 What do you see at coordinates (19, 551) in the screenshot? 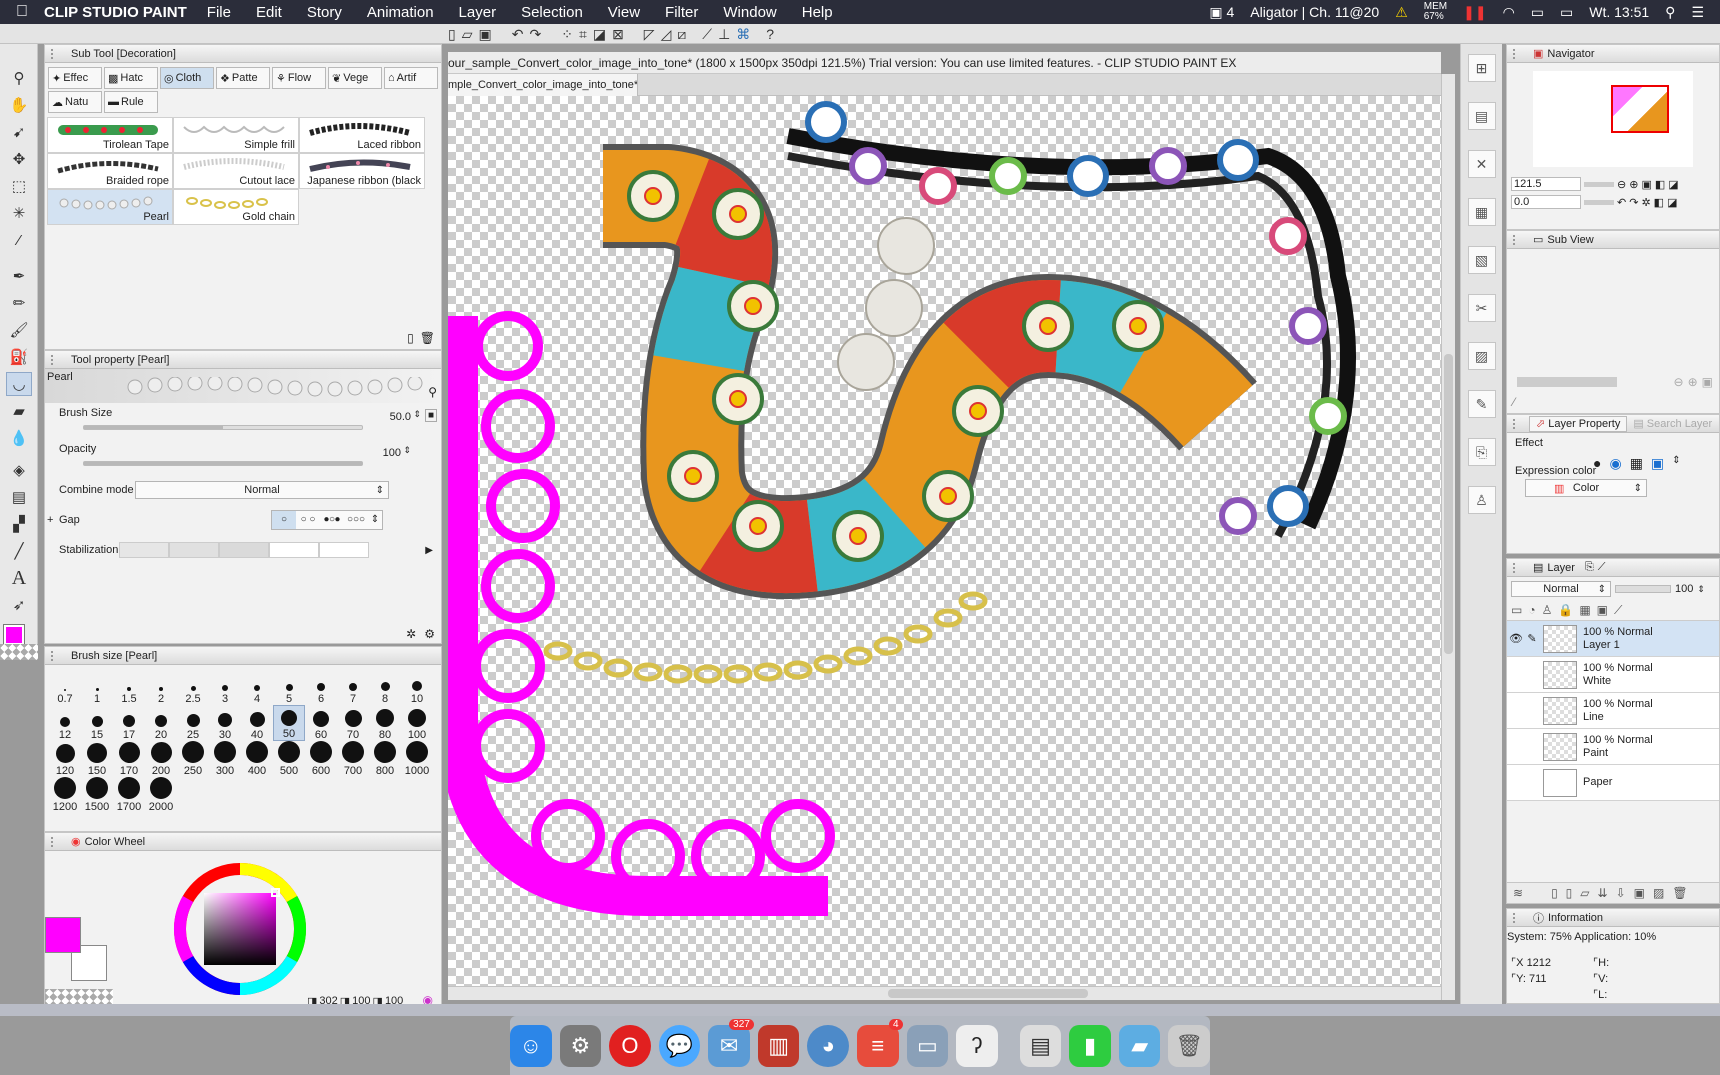
I see `figure-tool-icon: ╱` at bounding box center [19, 551].